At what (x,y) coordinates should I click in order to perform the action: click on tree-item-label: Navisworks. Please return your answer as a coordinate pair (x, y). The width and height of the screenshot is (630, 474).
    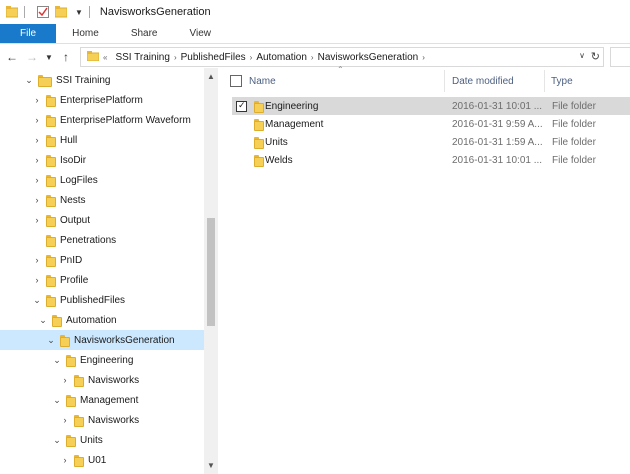
    Looking at the image, I should click on (114, 380).